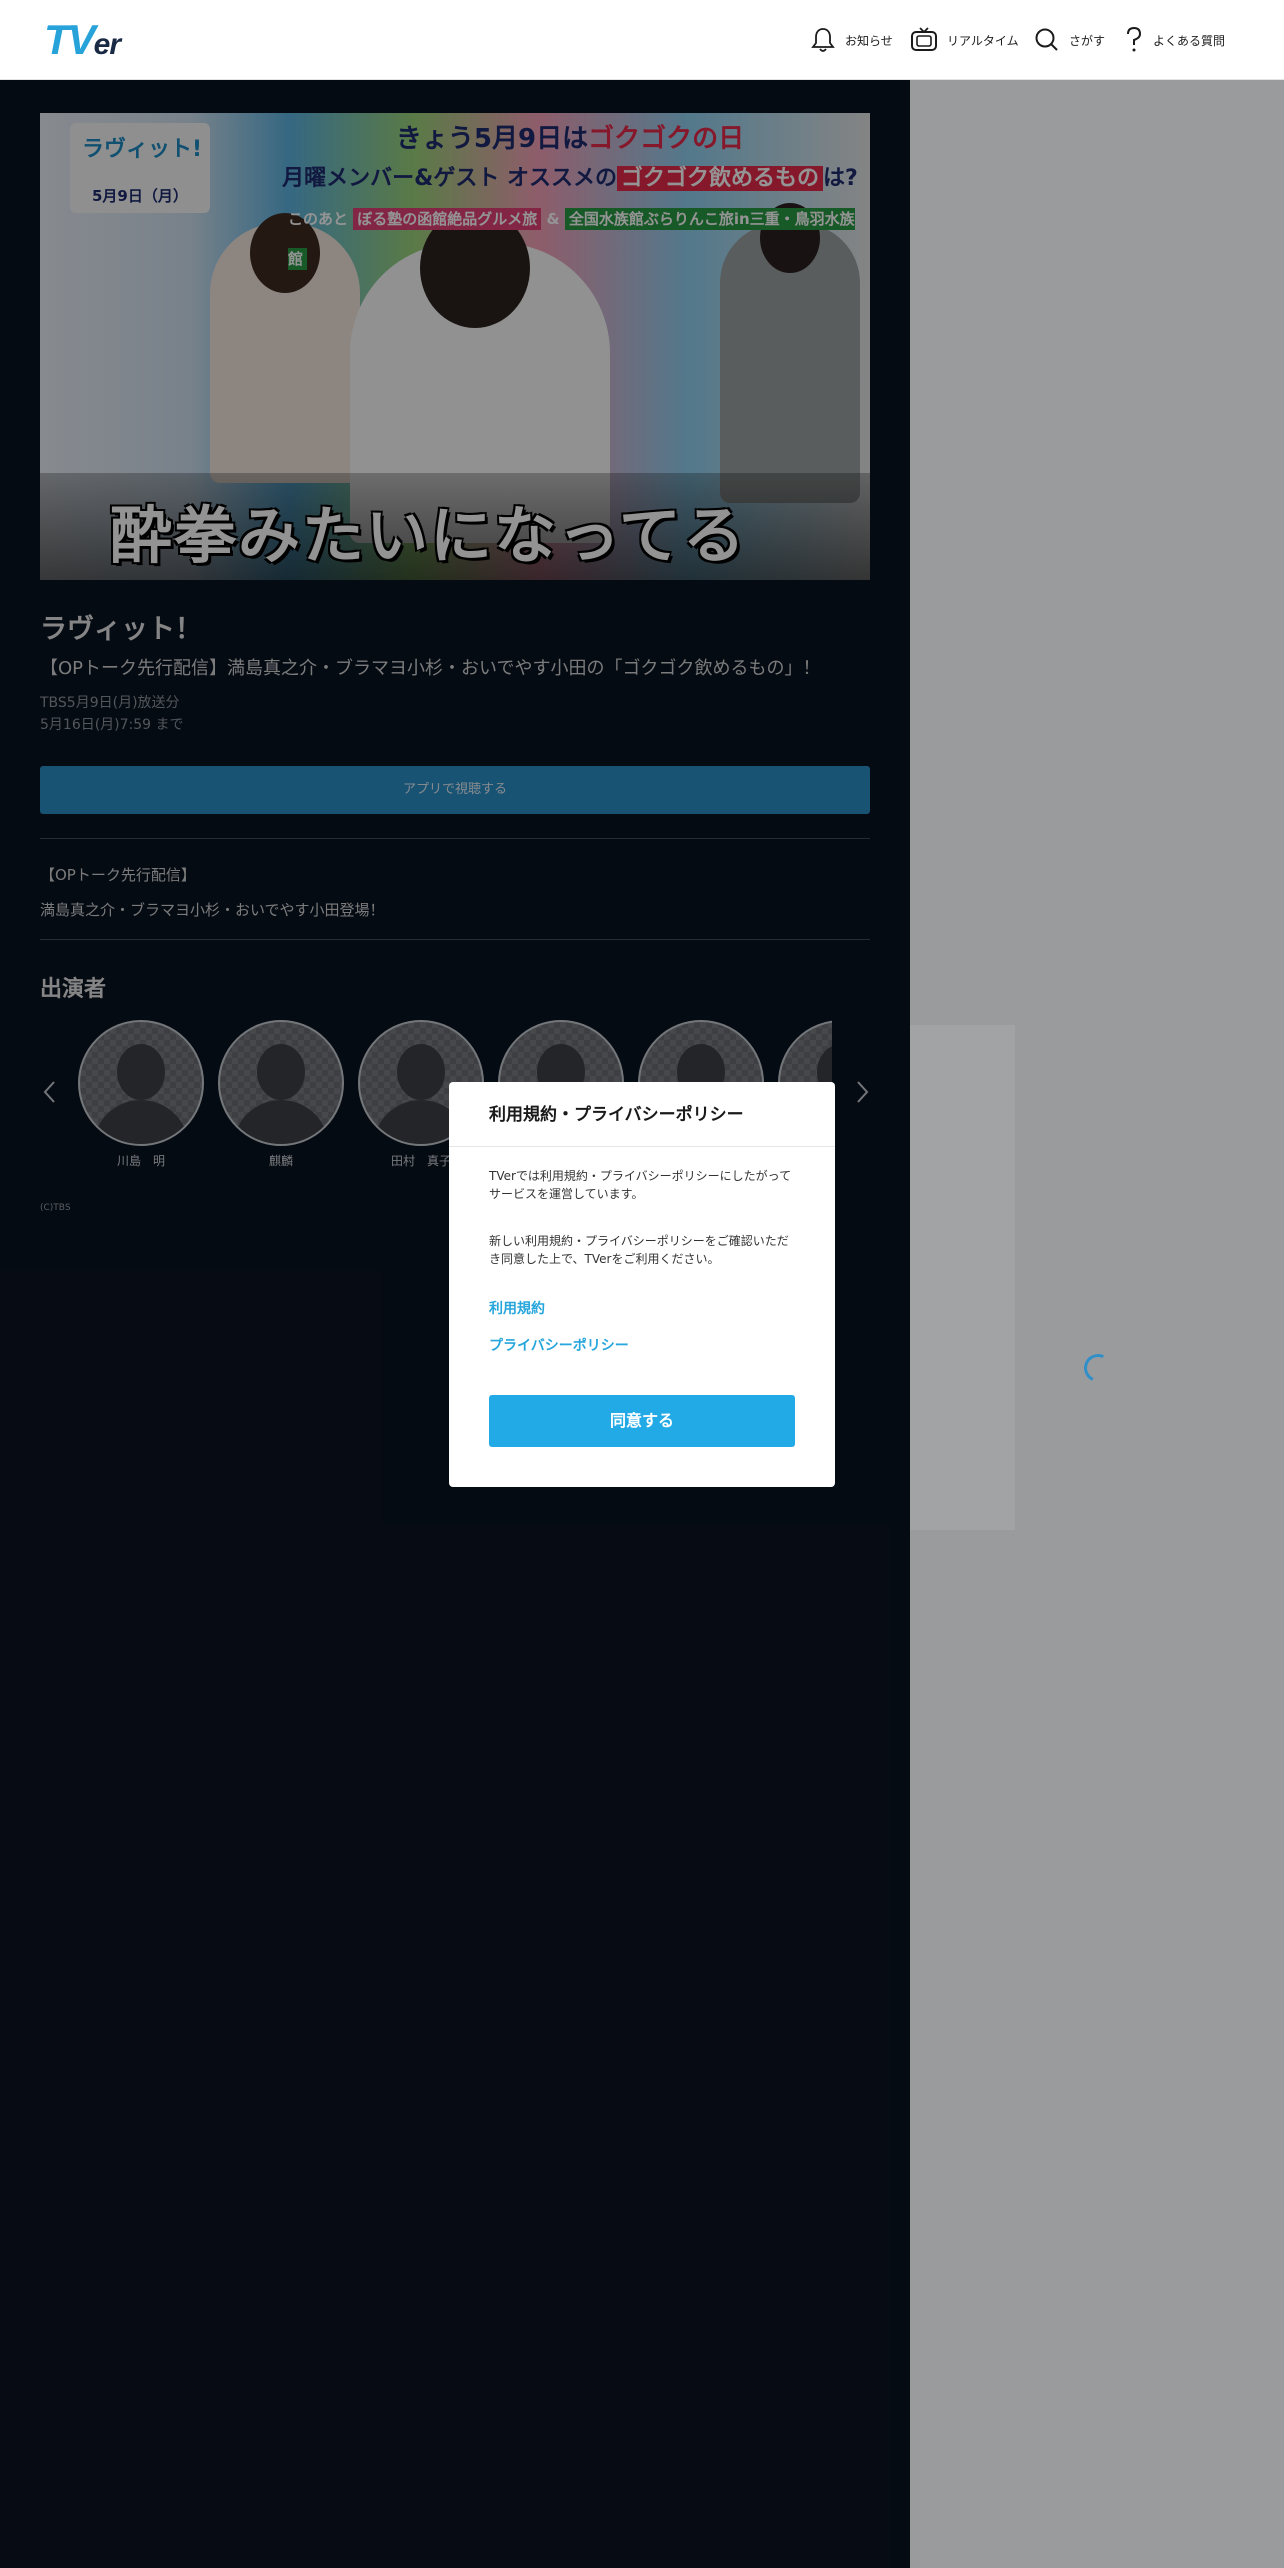  Describe the element at coordinates (720, 178) in the screenshot. I see `banner-text: ゴクゴク飲めるもの` at that location.